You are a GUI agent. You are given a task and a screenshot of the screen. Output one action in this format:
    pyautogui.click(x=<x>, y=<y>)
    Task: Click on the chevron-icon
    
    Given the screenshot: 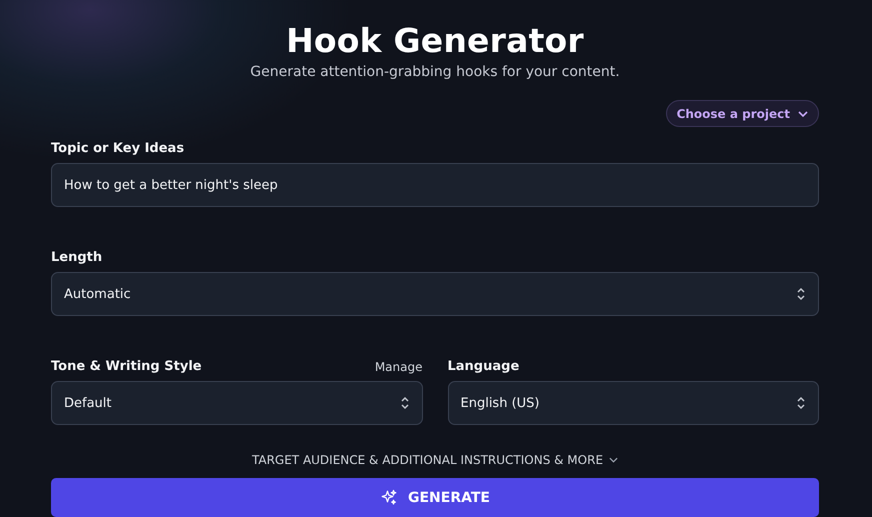 What is the action you would take?
    pyautogui.click(x=613, y=460)
    